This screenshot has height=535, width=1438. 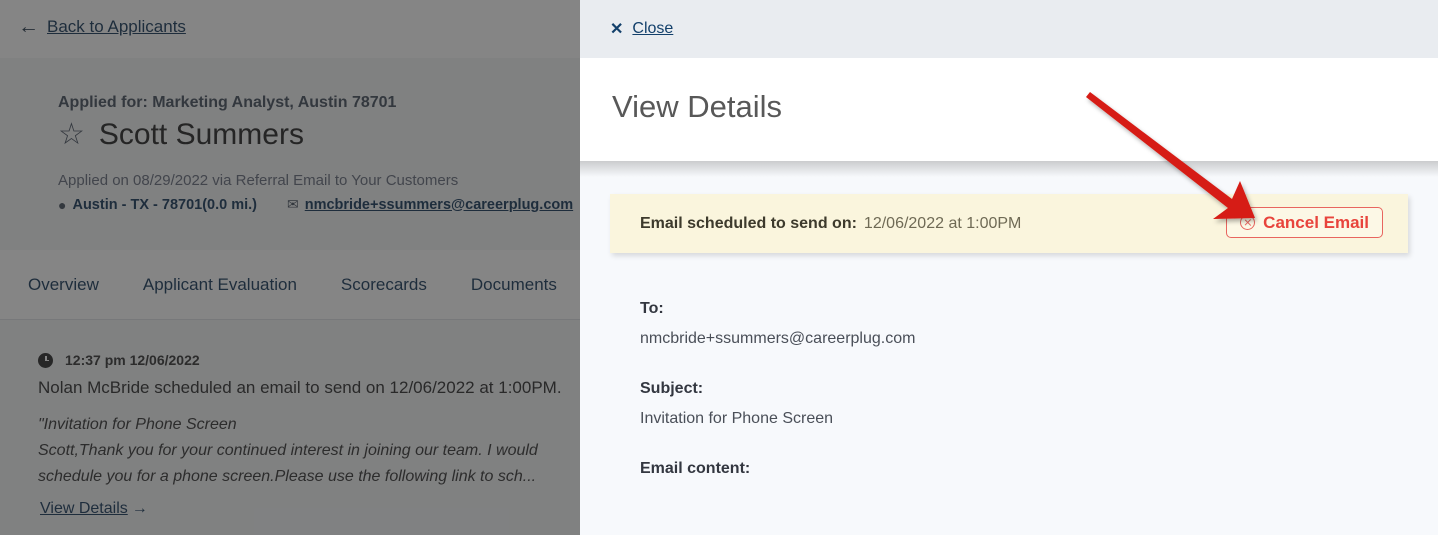 What do you see at coordinates (652, 308) in the screenshot?
I see `to-field-label: To:` at bounding box center [652, 308].